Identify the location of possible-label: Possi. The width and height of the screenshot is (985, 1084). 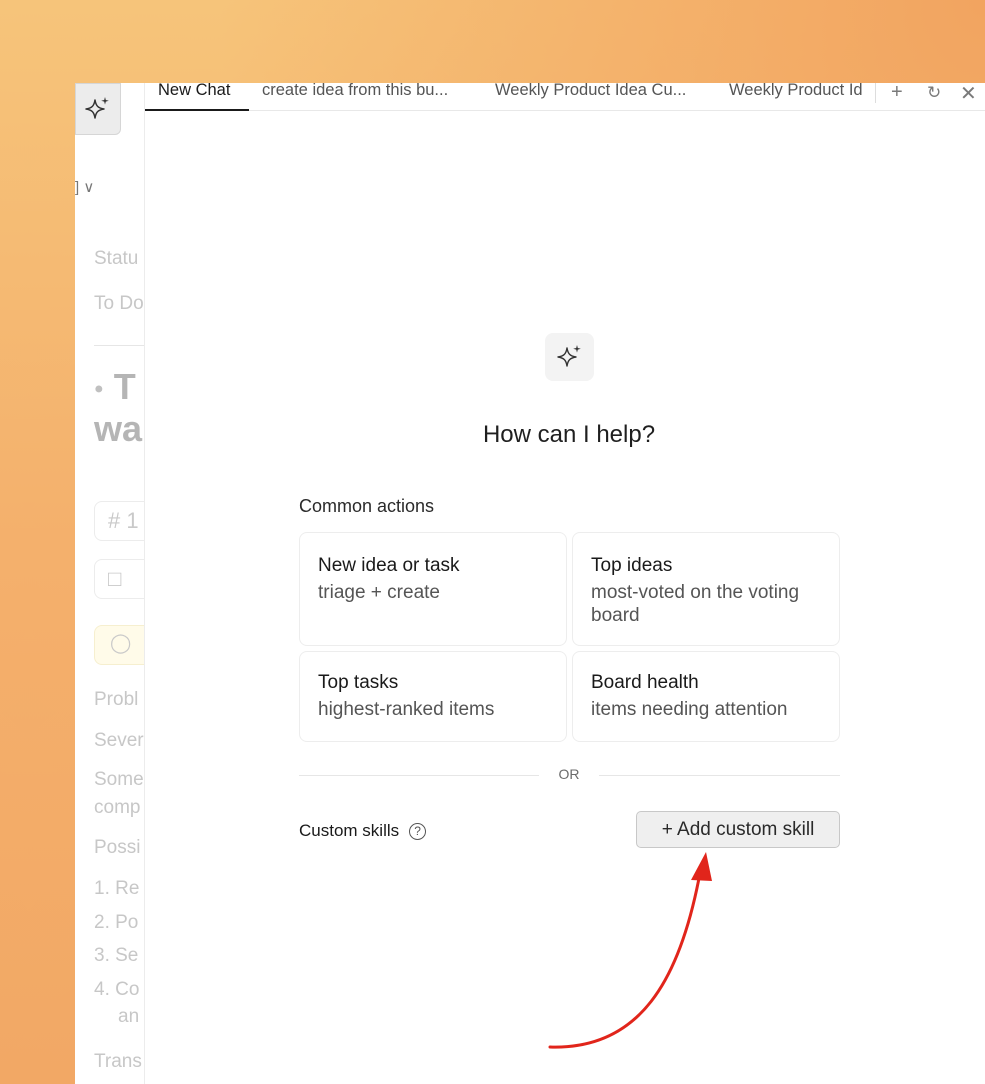
(117, 847).